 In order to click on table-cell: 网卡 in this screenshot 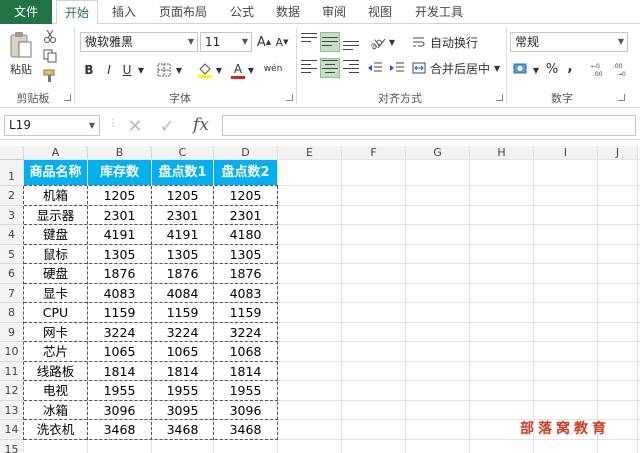, I will do `click(55, 333)`.